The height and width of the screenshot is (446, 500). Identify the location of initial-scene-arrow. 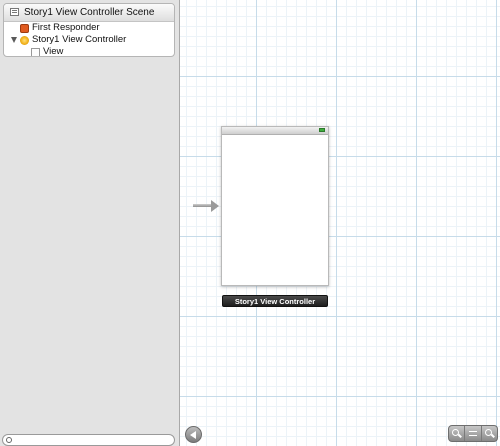
(206, 206).